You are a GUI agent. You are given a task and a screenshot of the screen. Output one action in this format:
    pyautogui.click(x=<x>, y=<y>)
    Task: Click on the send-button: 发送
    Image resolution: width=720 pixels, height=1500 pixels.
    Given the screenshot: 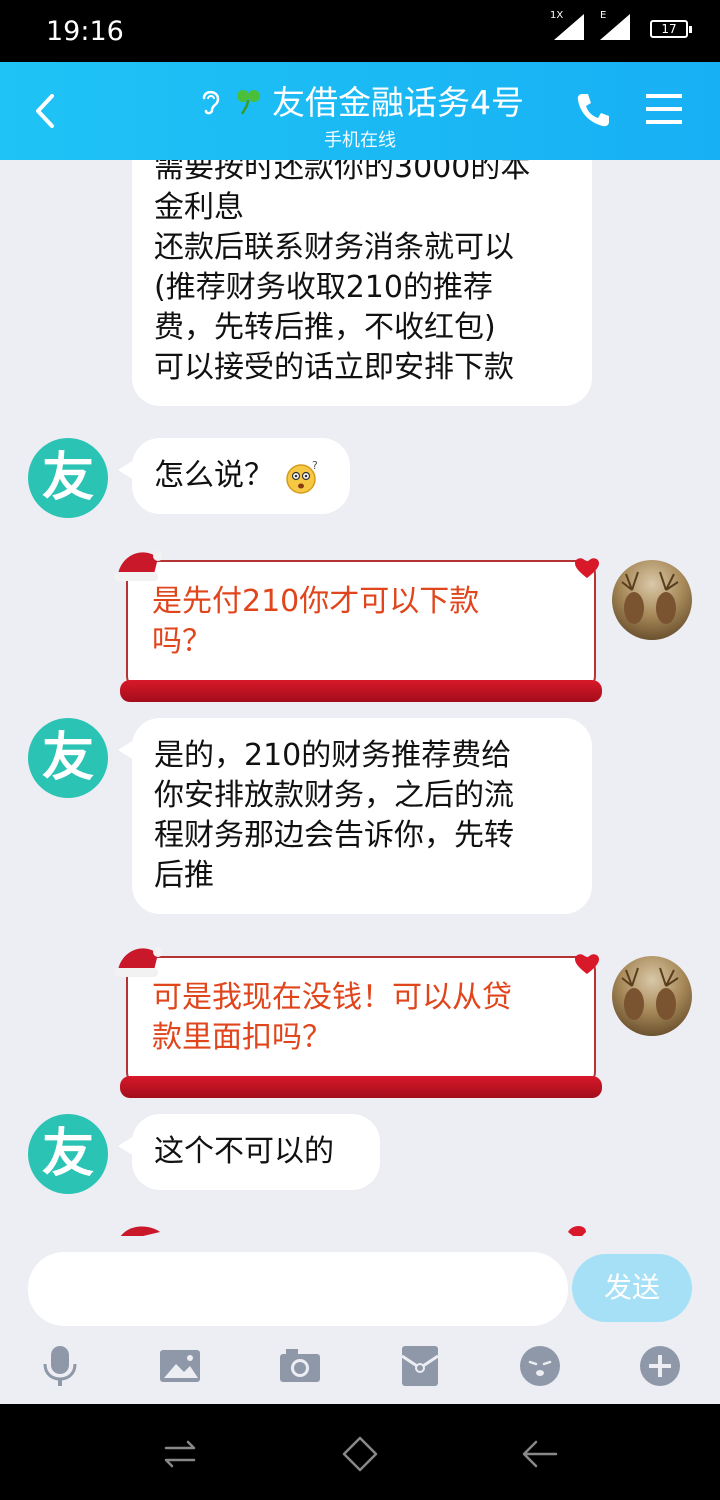 What is the action you would take?
    pyautogui.click(x=632, y=1288)
    